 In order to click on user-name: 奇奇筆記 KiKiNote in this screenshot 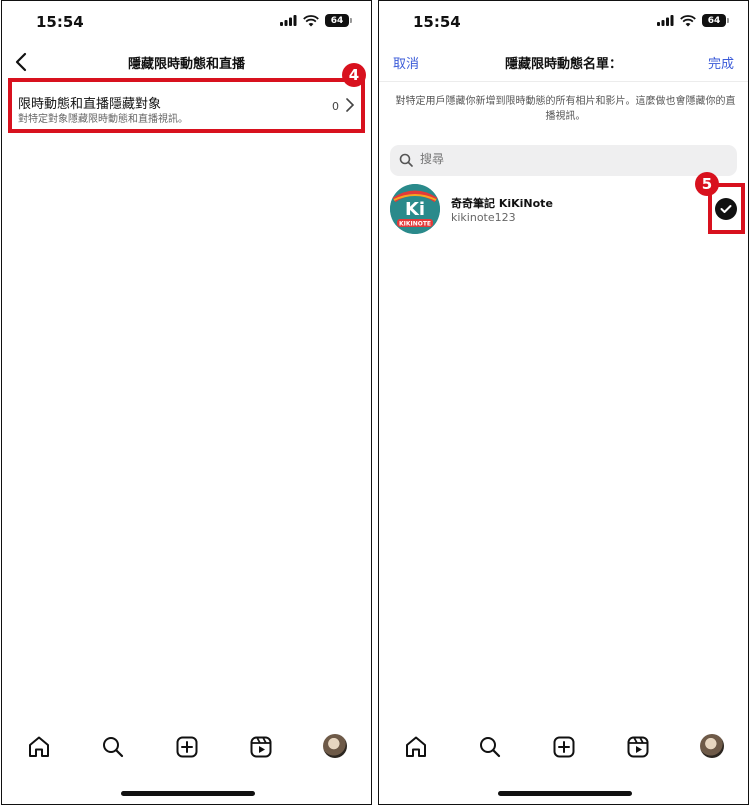, I will do `click(502, 203)`.